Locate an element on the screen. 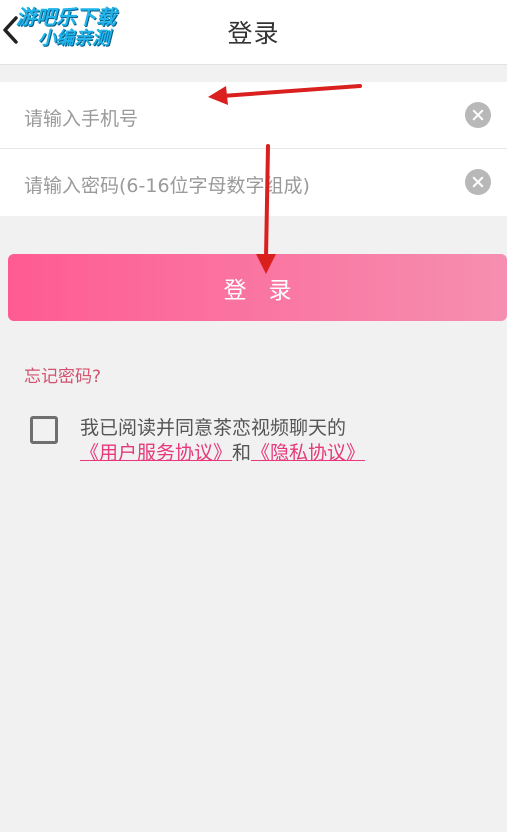 Image resolution: width=507 pixels, height=832 pixels. header-bar: 游吧乐下载 小编亲测 登录 is located at coordinates (253, 32).